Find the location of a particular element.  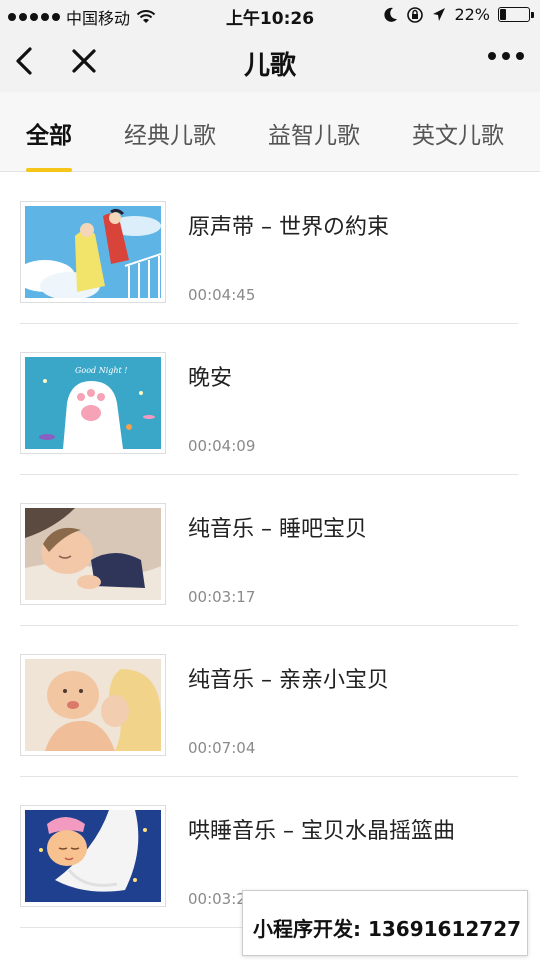

good-night-paw-image: Good Night ! is located at coordinates (93, 403).